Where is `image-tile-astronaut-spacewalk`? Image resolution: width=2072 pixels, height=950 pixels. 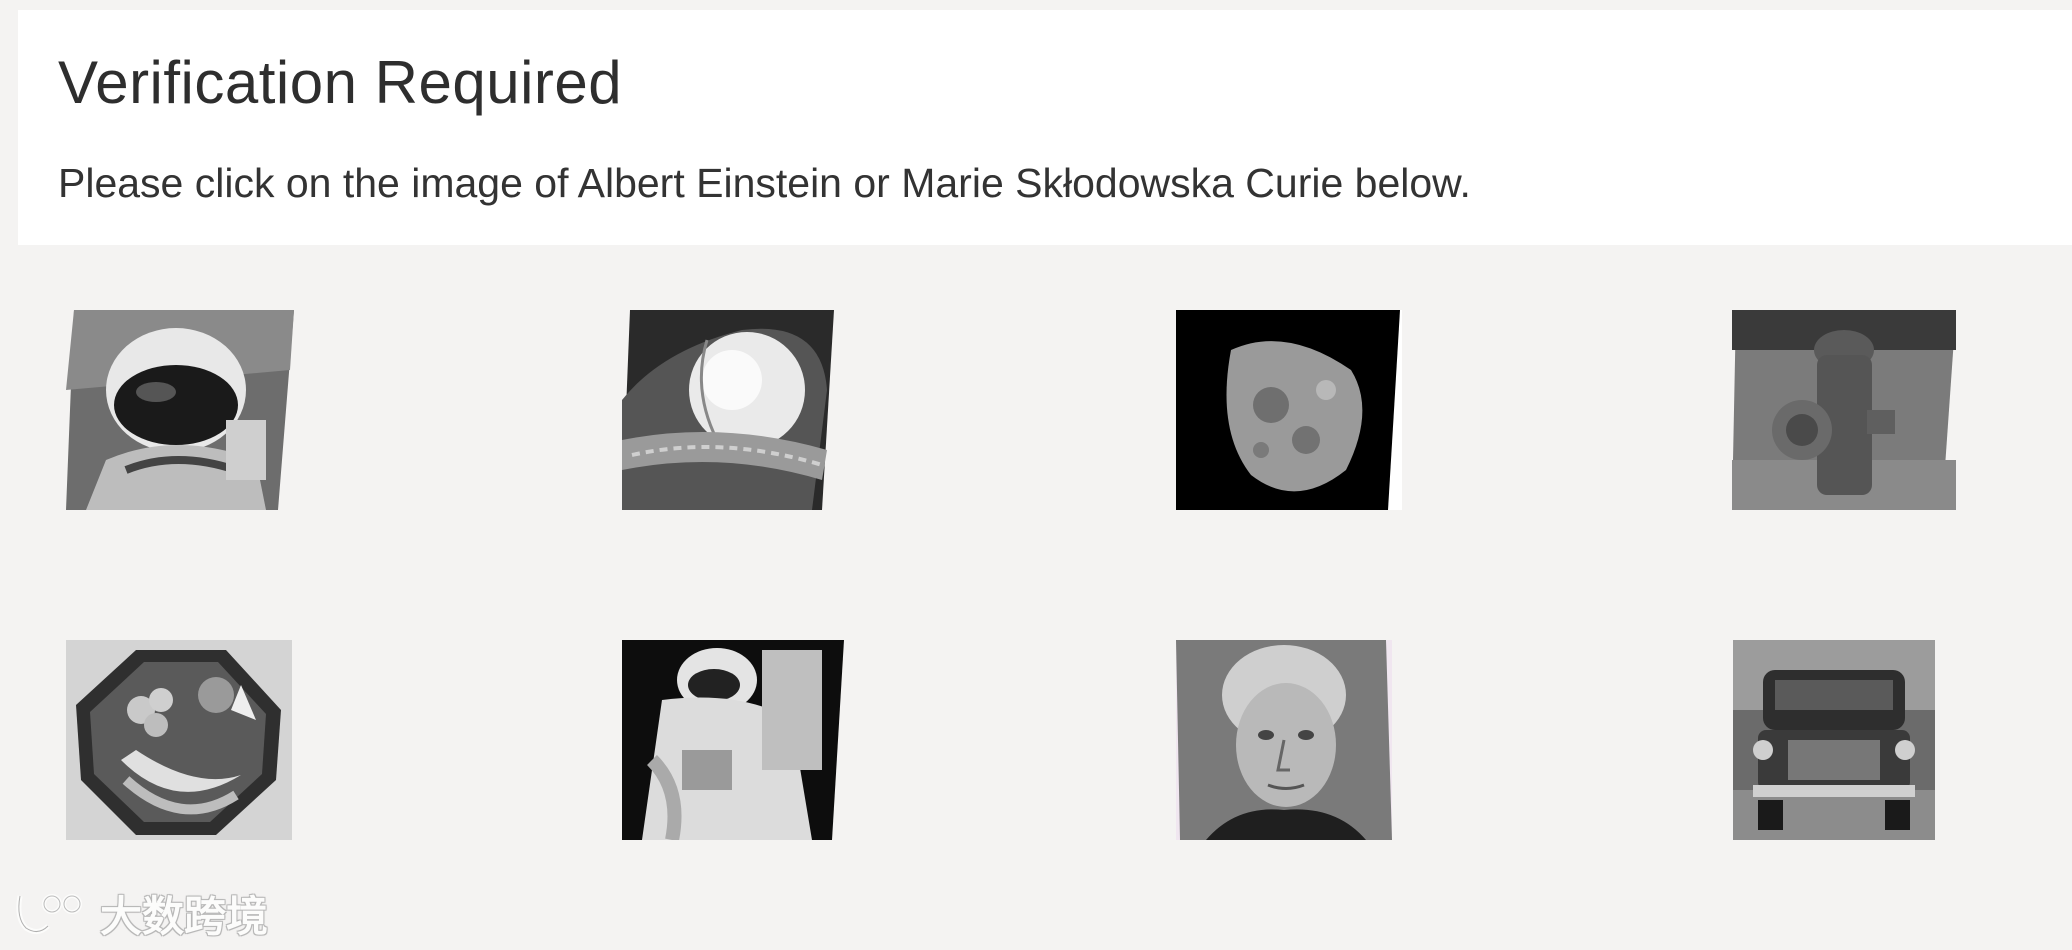 image-tile-astronaut-spacewalk is located at coordinates (733, 740).